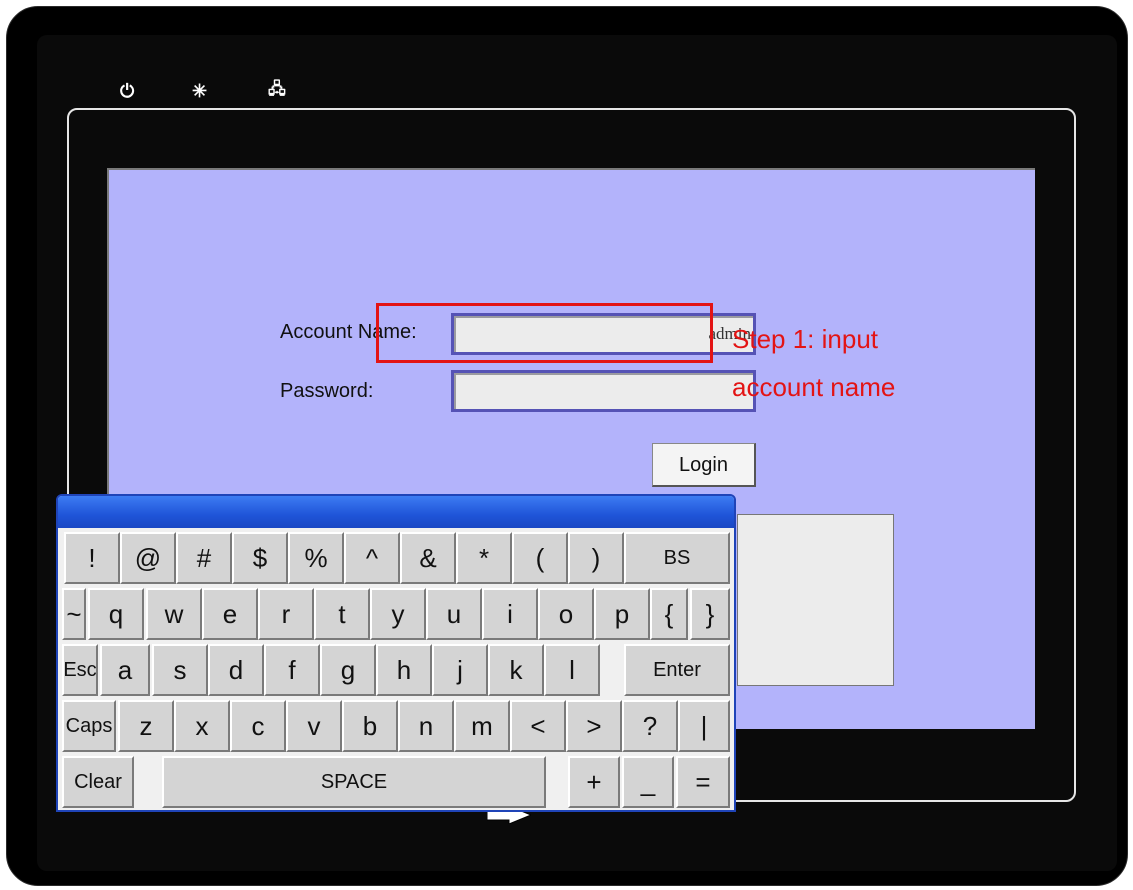  What do you see at coordinates (314, 726) in the screenshot?
I see `key-v: v` at bounding box center [314, 726].